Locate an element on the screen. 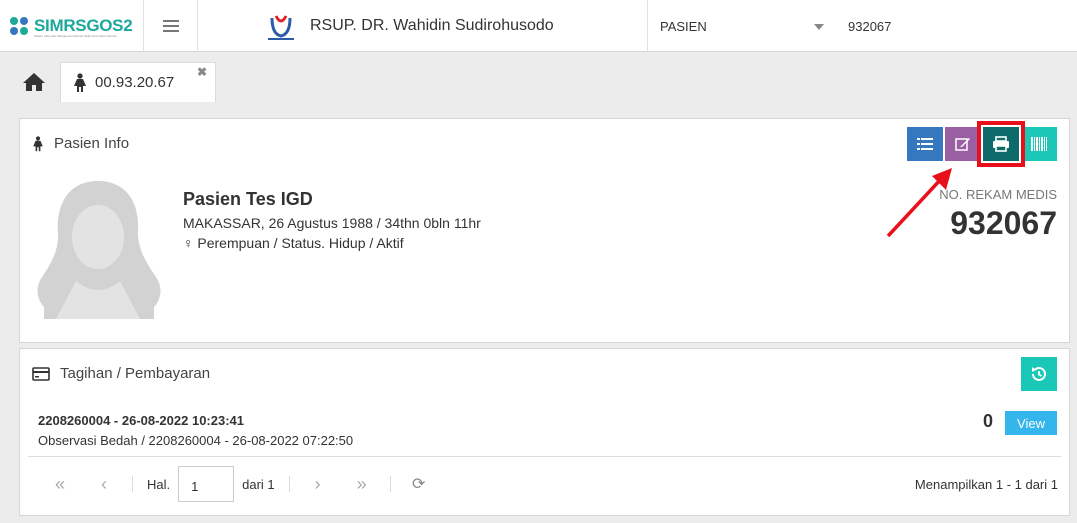 The width and height of the screenshot is (1077, 523). patient-action-buttons is located at coordinates (982, 144).